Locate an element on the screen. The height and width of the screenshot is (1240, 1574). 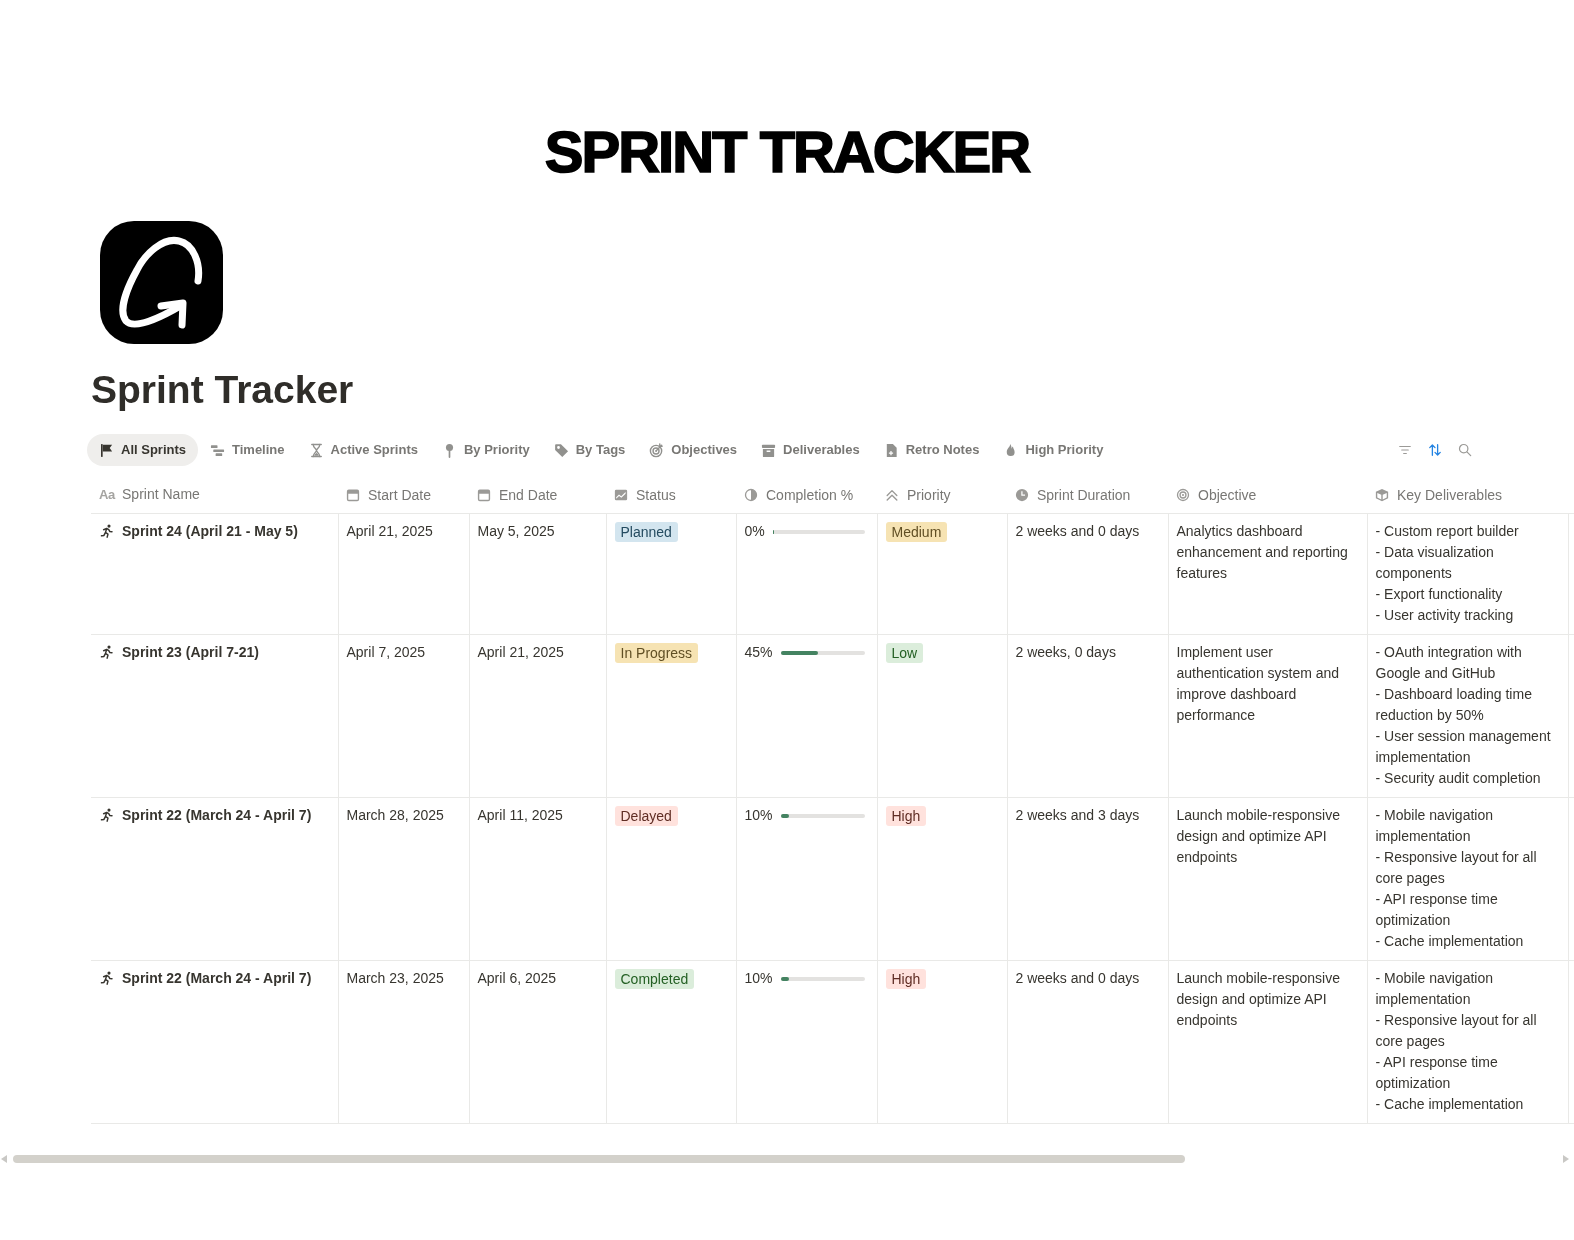
column-header: Status is located at coordinates (671, 495).